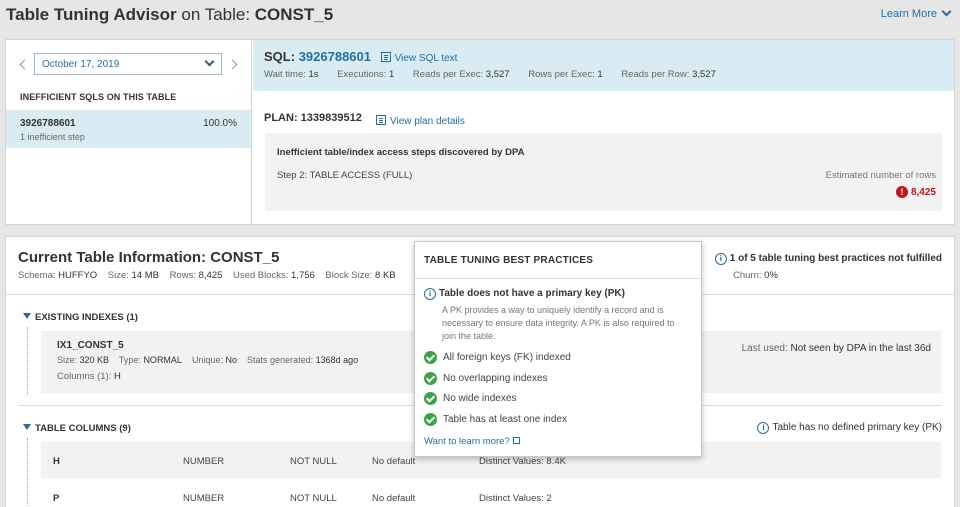  Describe the element at coordinates (280, 360) in the screenshot. I see `meta-label: Stats generated:` at that location.